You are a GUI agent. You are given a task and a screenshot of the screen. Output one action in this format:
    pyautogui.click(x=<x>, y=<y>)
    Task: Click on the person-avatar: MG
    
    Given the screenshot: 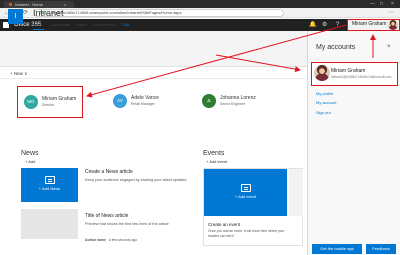 What is the action you would take?
    pyautogui.click(x=31, y=102)
    